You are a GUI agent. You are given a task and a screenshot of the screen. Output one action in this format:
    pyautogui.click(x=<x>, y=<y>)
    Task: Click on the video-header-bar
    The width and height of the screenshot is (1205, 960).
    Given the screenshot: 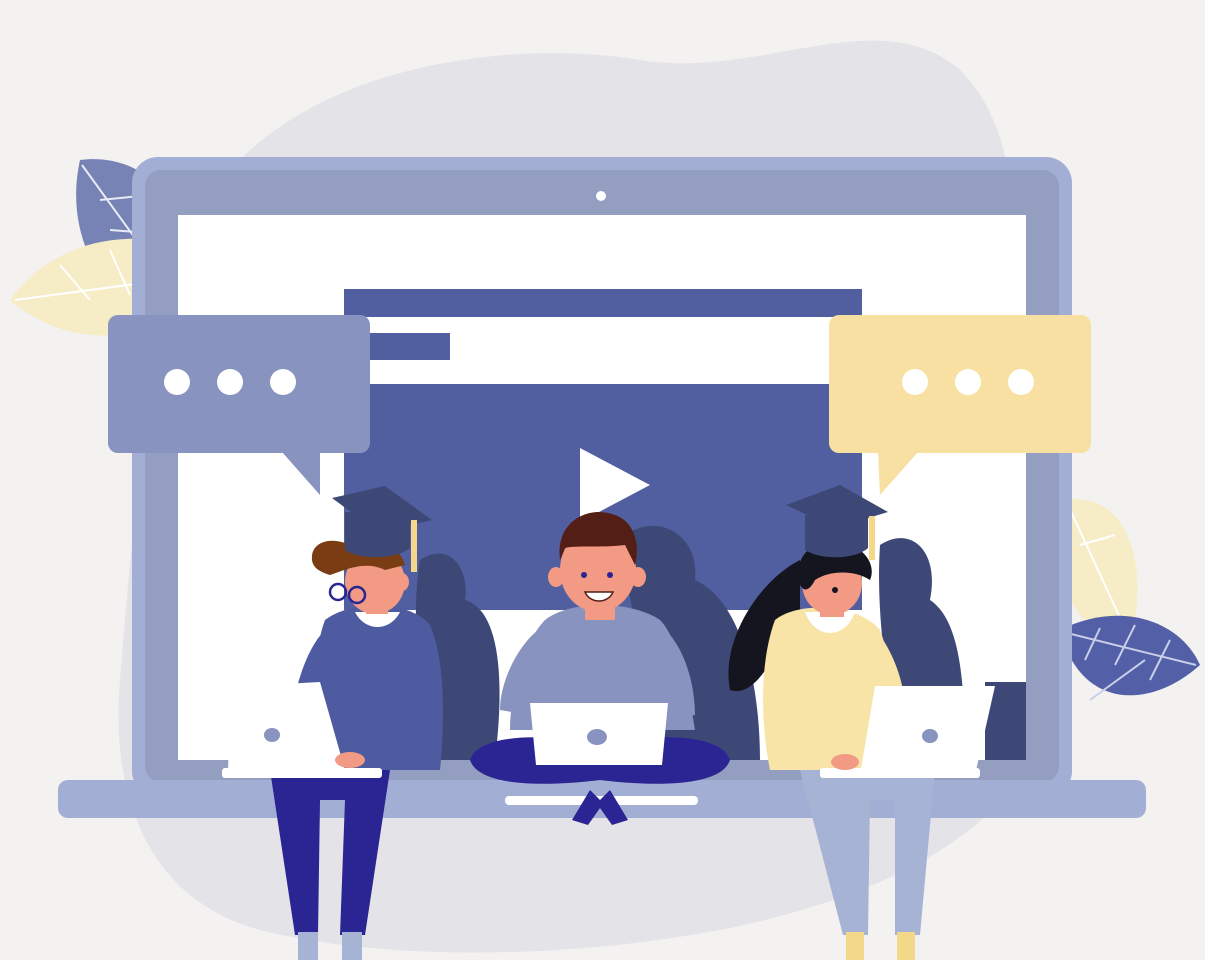 What is the action you would take?
    pyautogui.click(x=603, y=303)
    